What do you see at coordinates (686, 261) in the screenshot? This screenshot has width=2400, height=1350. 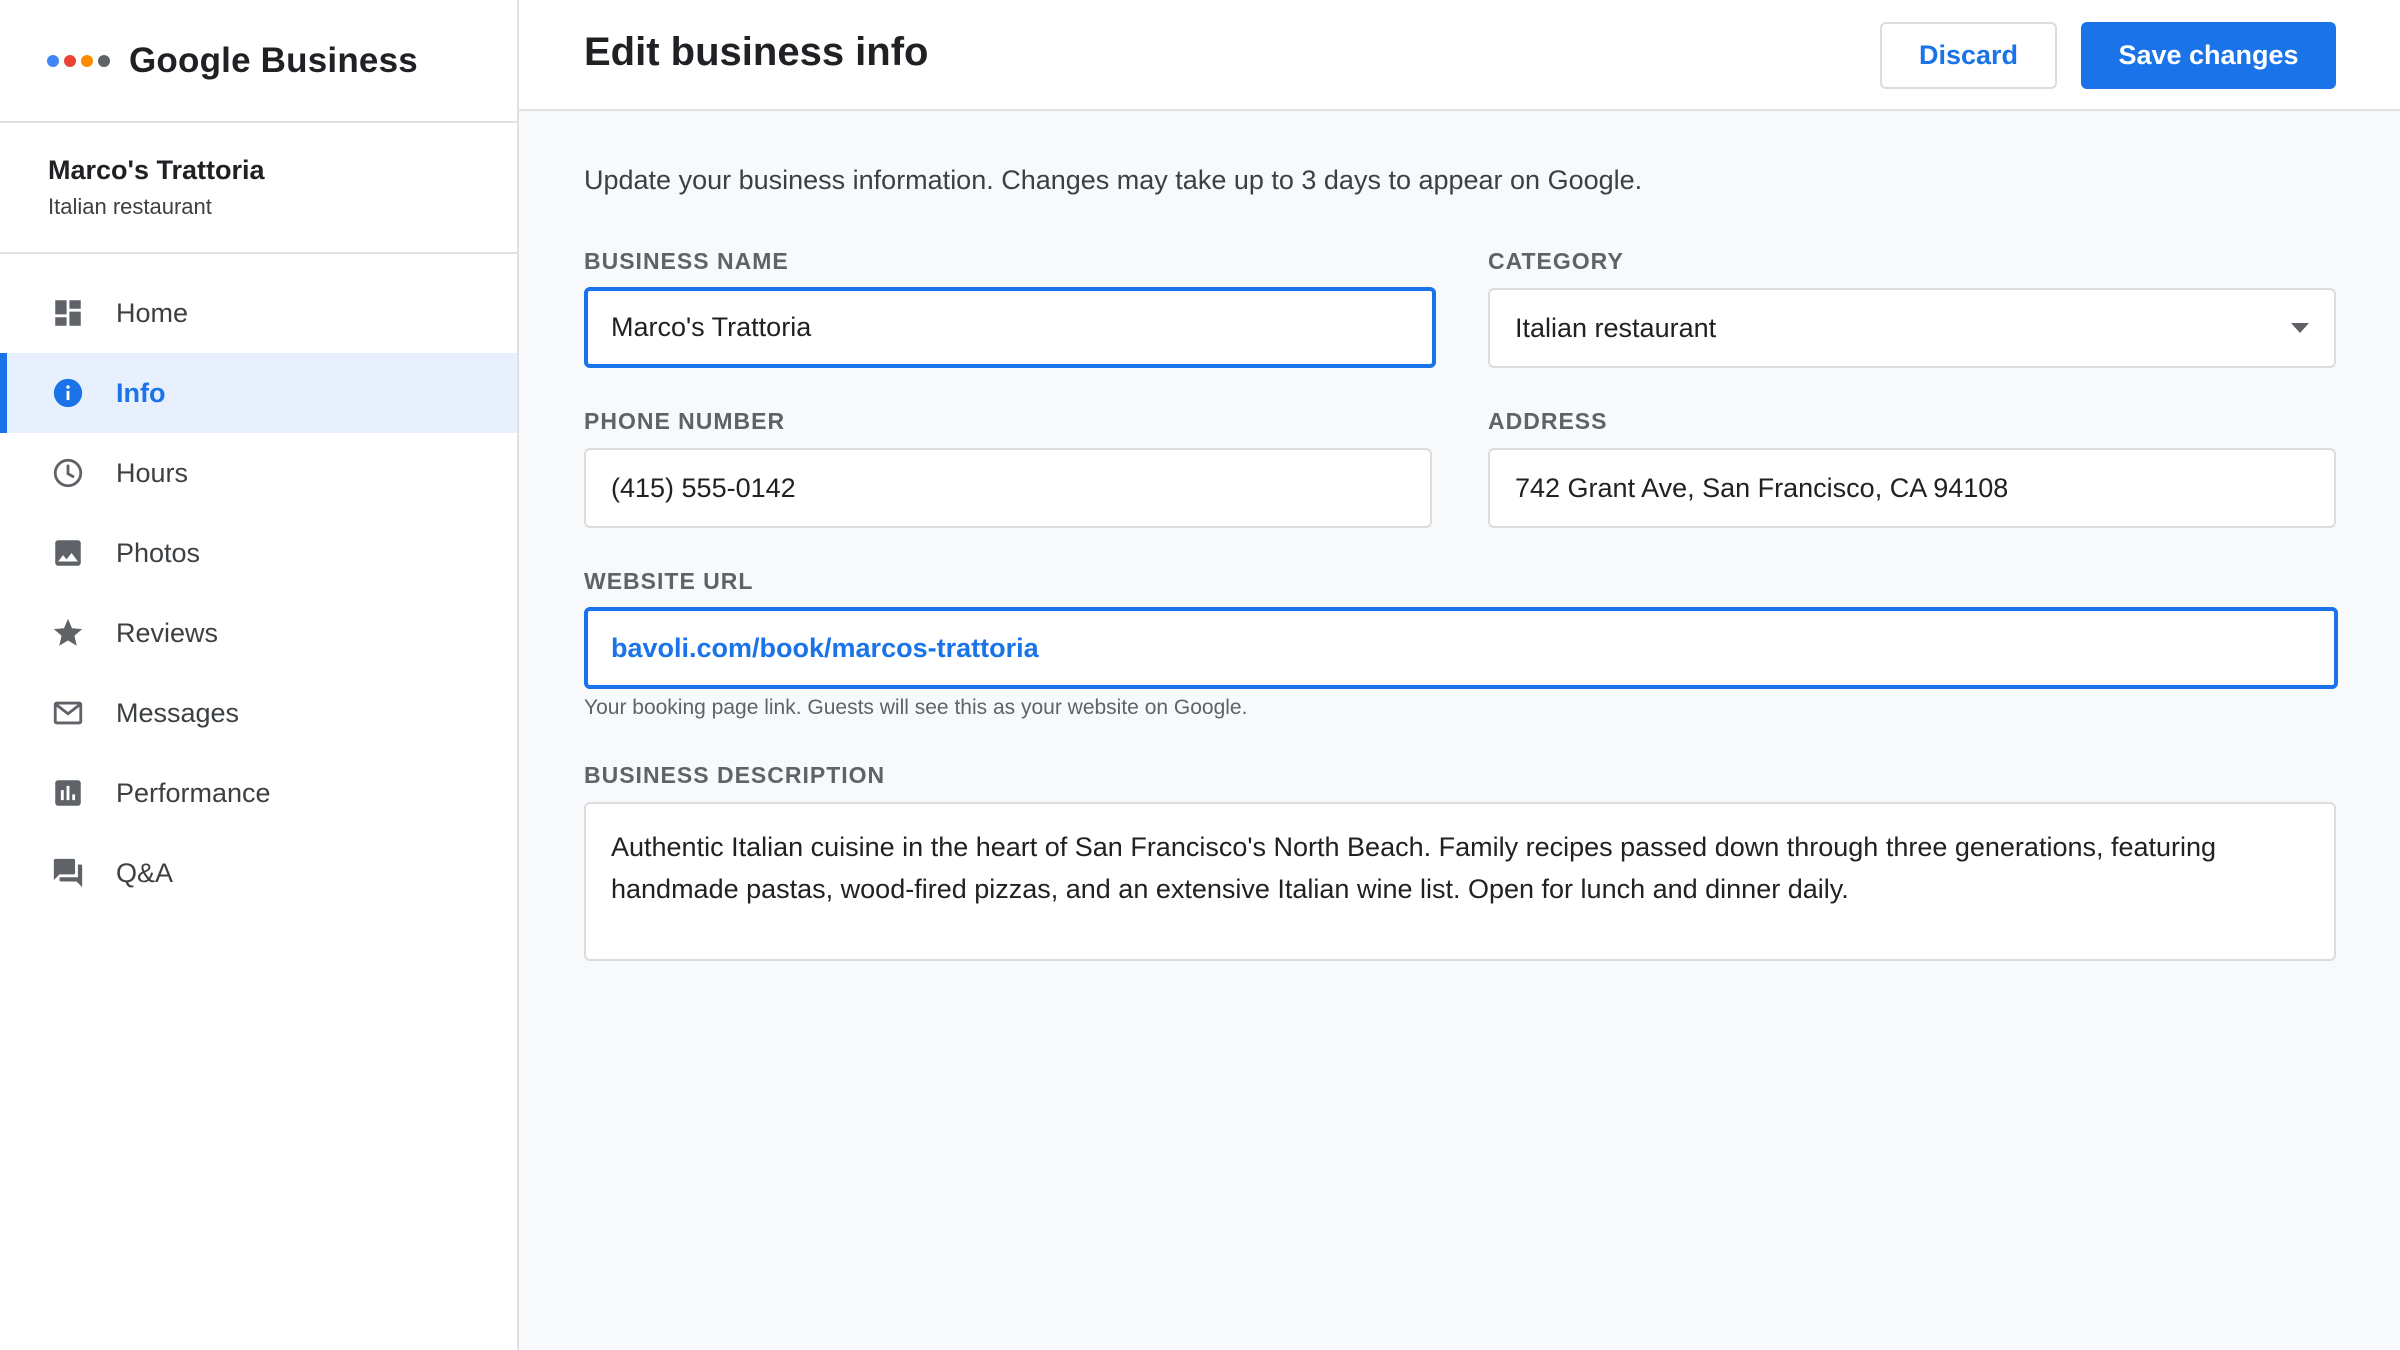 I see `business-name-label: BUSINESS NAME` at bounding box center [686, 261].